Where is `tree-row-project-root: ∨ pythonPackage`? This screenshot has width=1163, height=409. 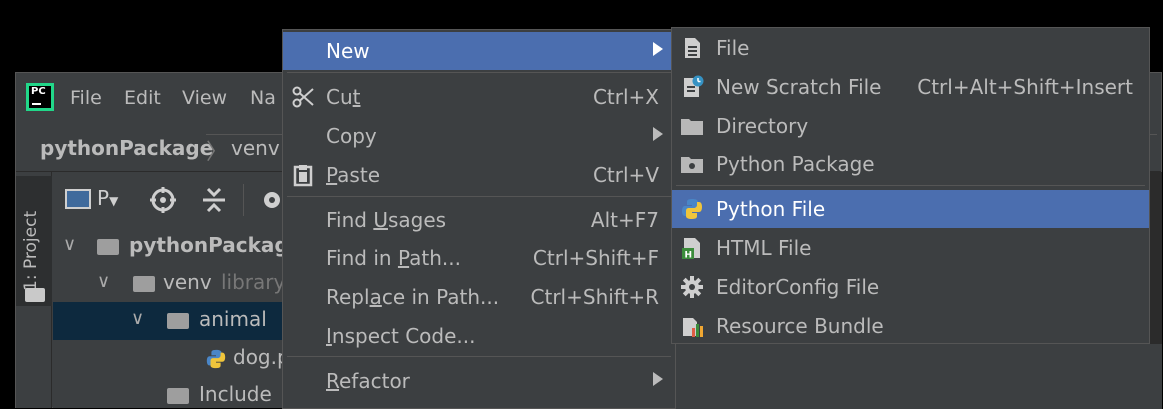 tree-row-project-root: ∨ pythonPackage is located at coordinates (177, 247).